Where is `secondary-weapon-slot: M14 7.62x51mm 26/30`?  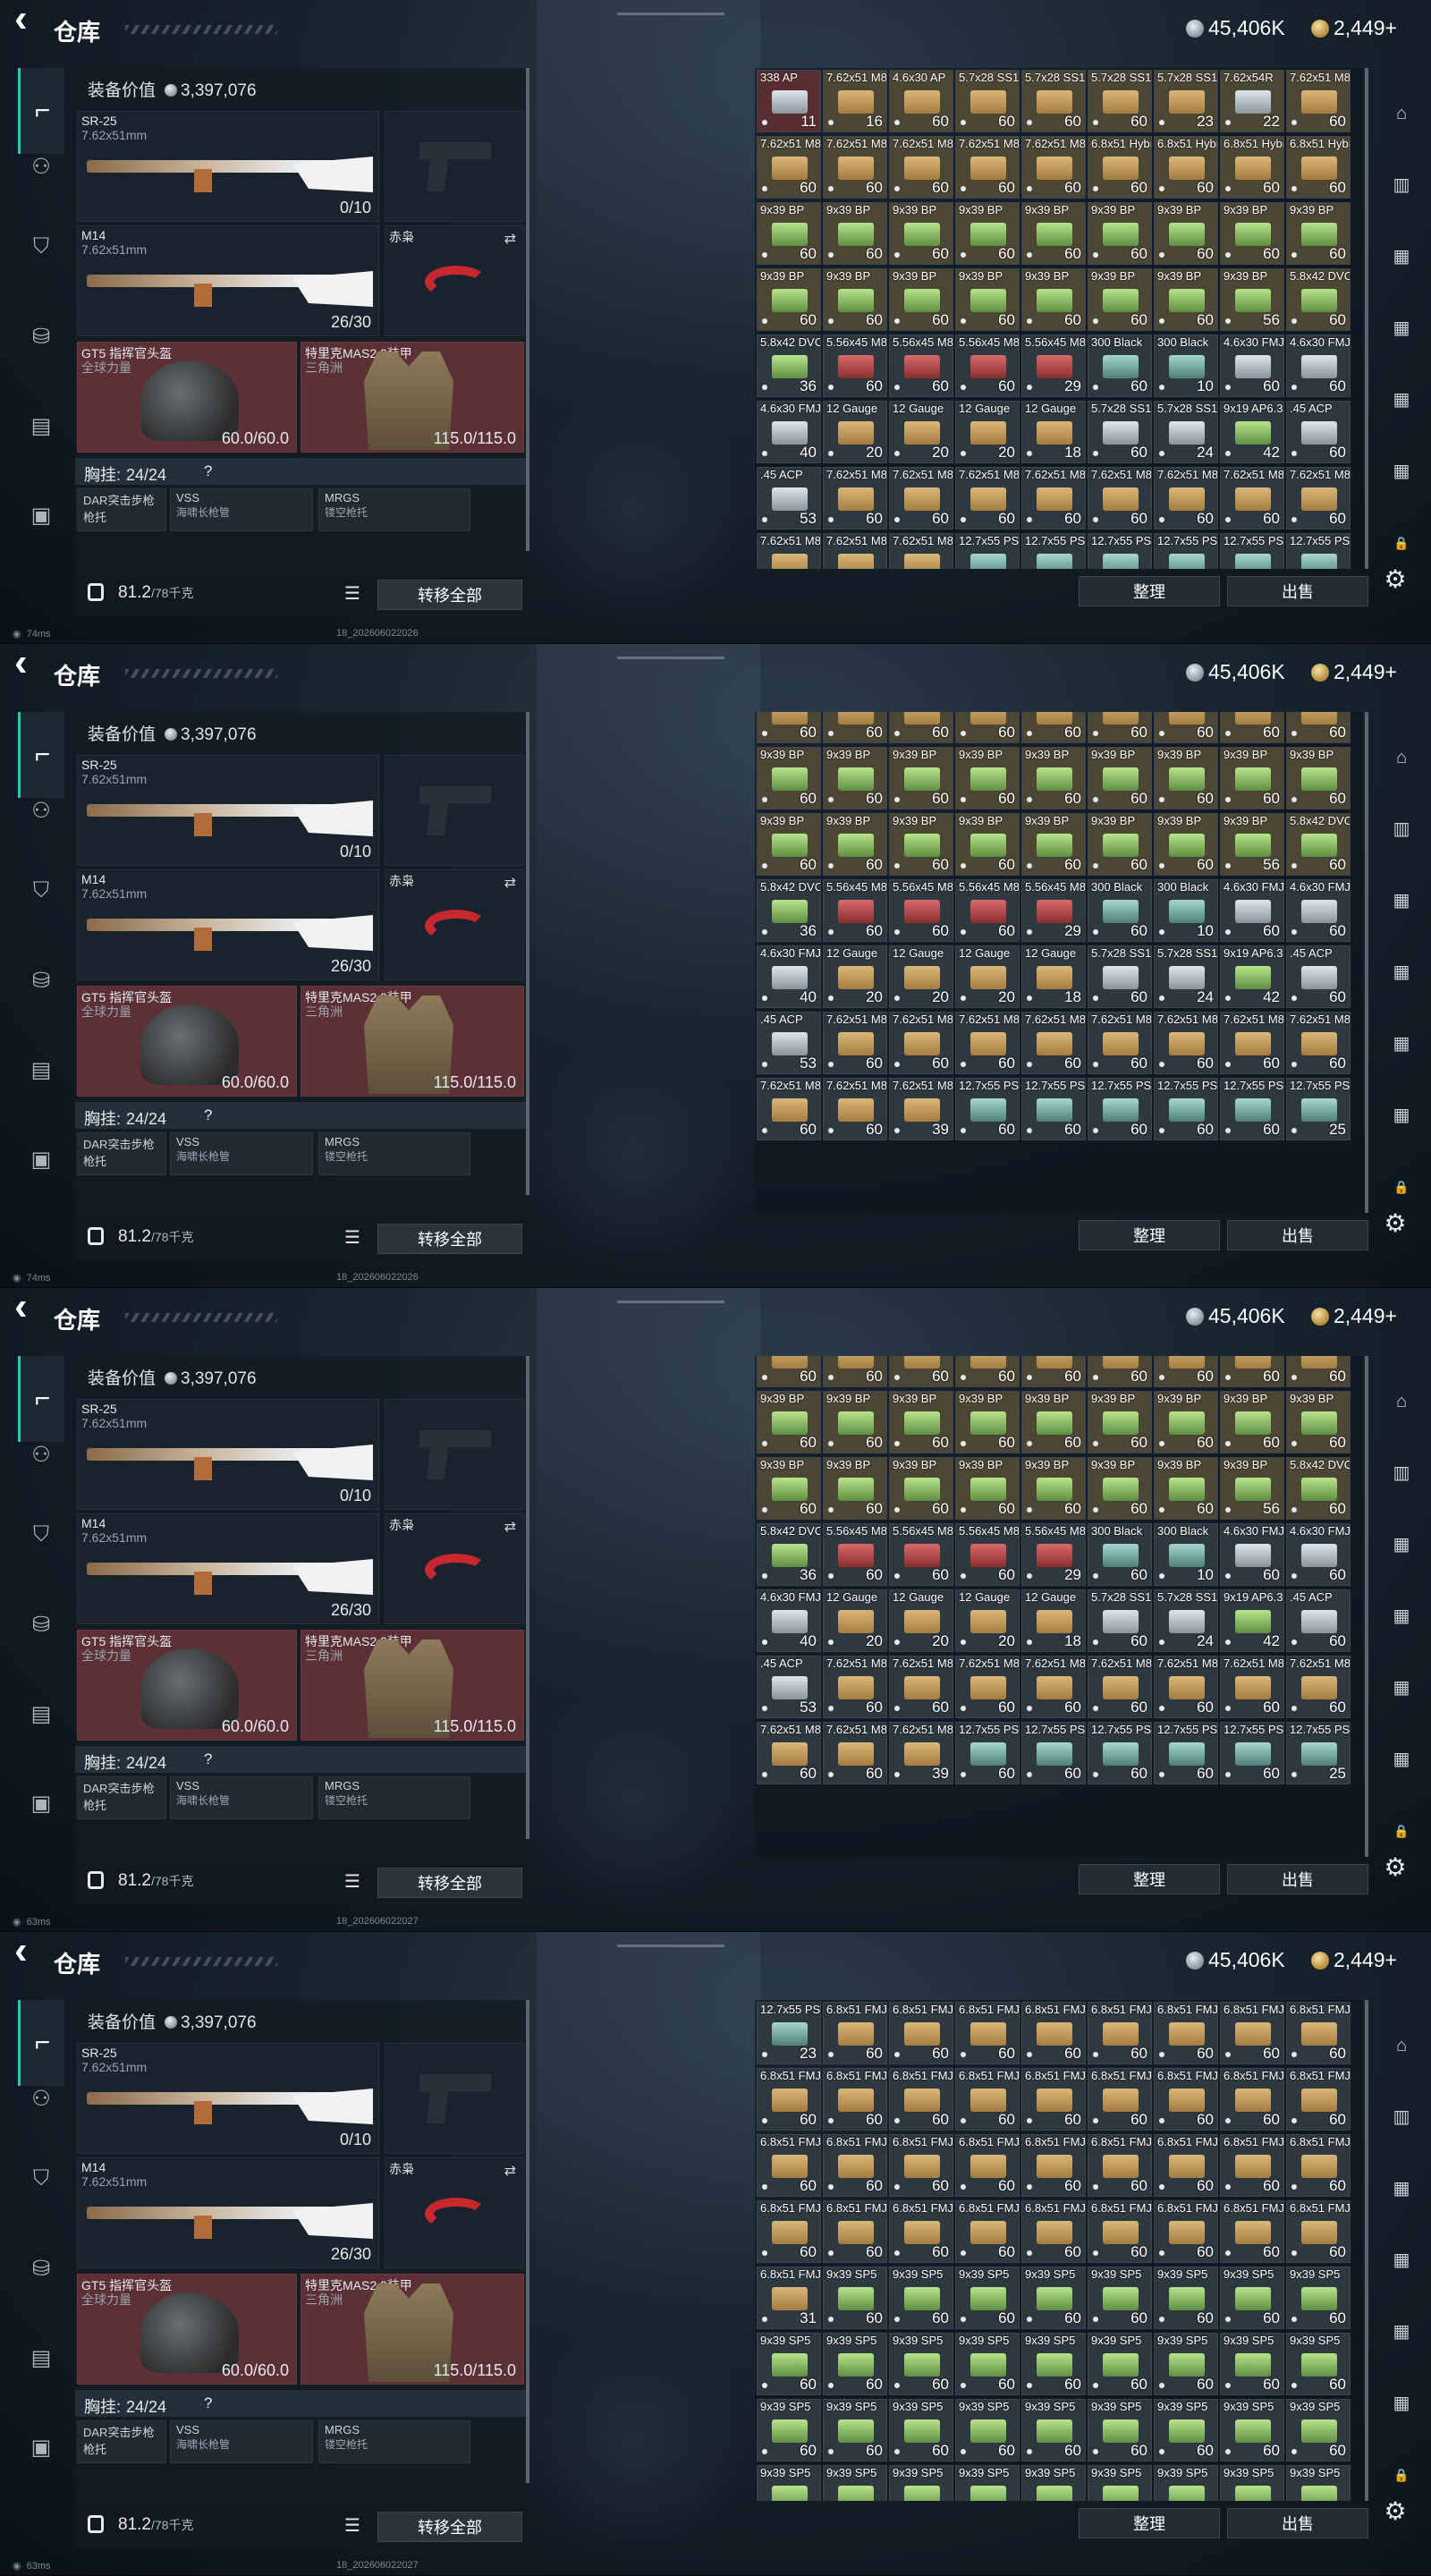 secondary-weapon-slot: M14 7.62x51mm 26/30 is located at coordinates (228, 280).